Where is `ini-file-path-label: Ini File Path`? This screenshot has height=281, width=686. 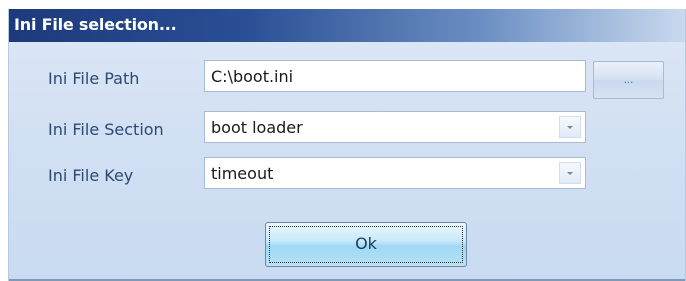
ini-file-path-label: Ini File Path is located at coordinates (94, 78).